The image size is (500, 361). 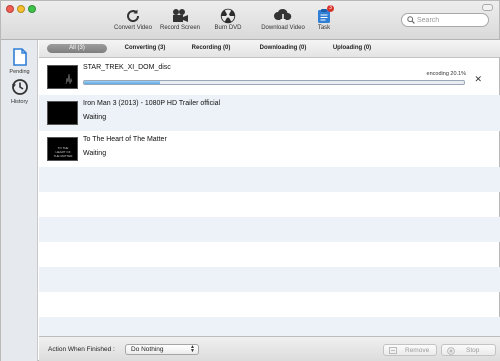 I want to click on task-row: STAR_TREK_XI_DOM_disc encoding 20.1% ✕, so click(x=269, y=77).